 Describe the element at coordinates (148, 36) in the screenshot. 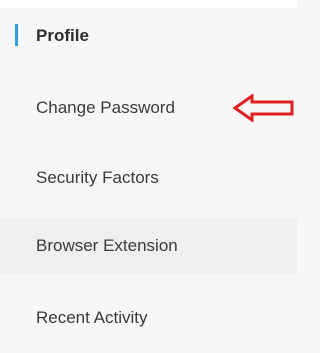

I see `menu-item-profile: Profile` at that location.